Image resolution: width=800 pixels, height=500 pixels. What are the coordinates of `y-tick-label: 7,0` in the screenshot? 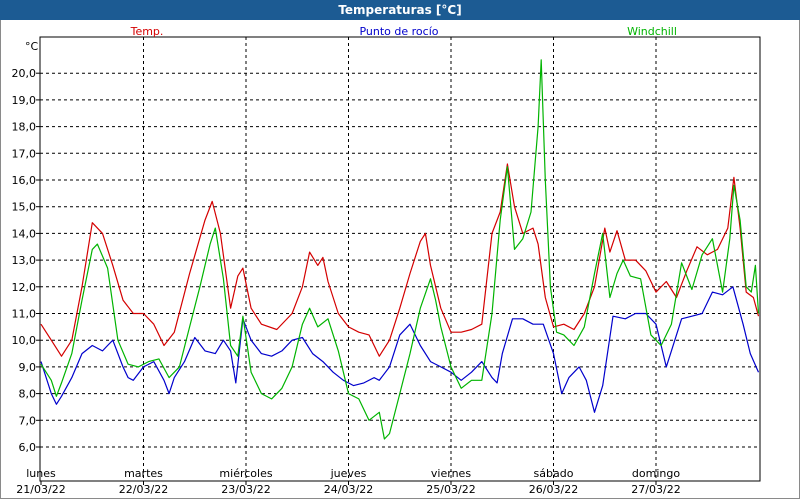 It's located at (28, 420).